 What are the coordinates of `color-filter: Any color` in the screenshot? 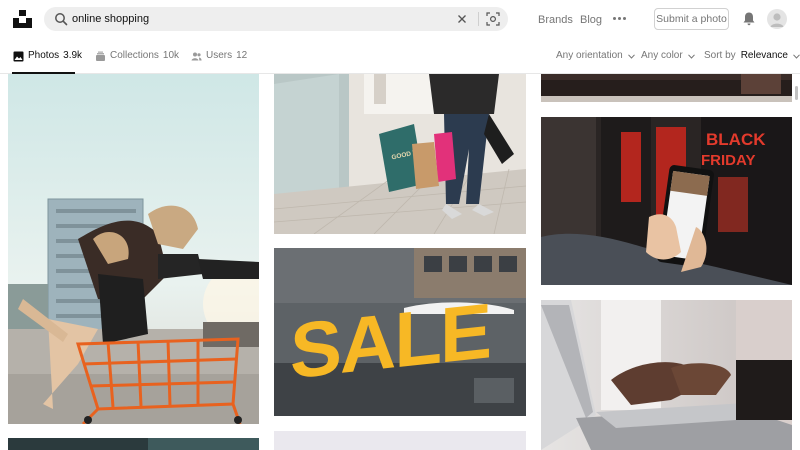 It's located at (668, 56).